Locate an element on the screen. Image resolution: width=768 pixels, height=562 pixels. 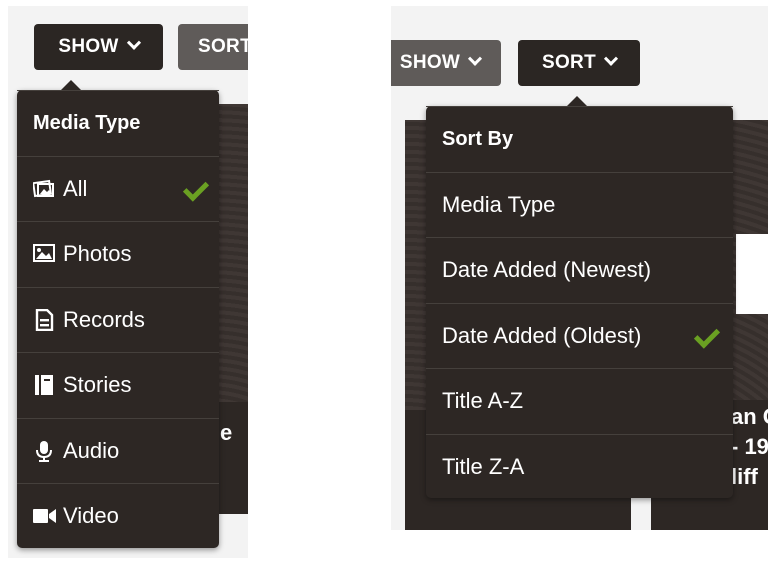
menu-item-label: Stories is located at coordinates (97, 385).